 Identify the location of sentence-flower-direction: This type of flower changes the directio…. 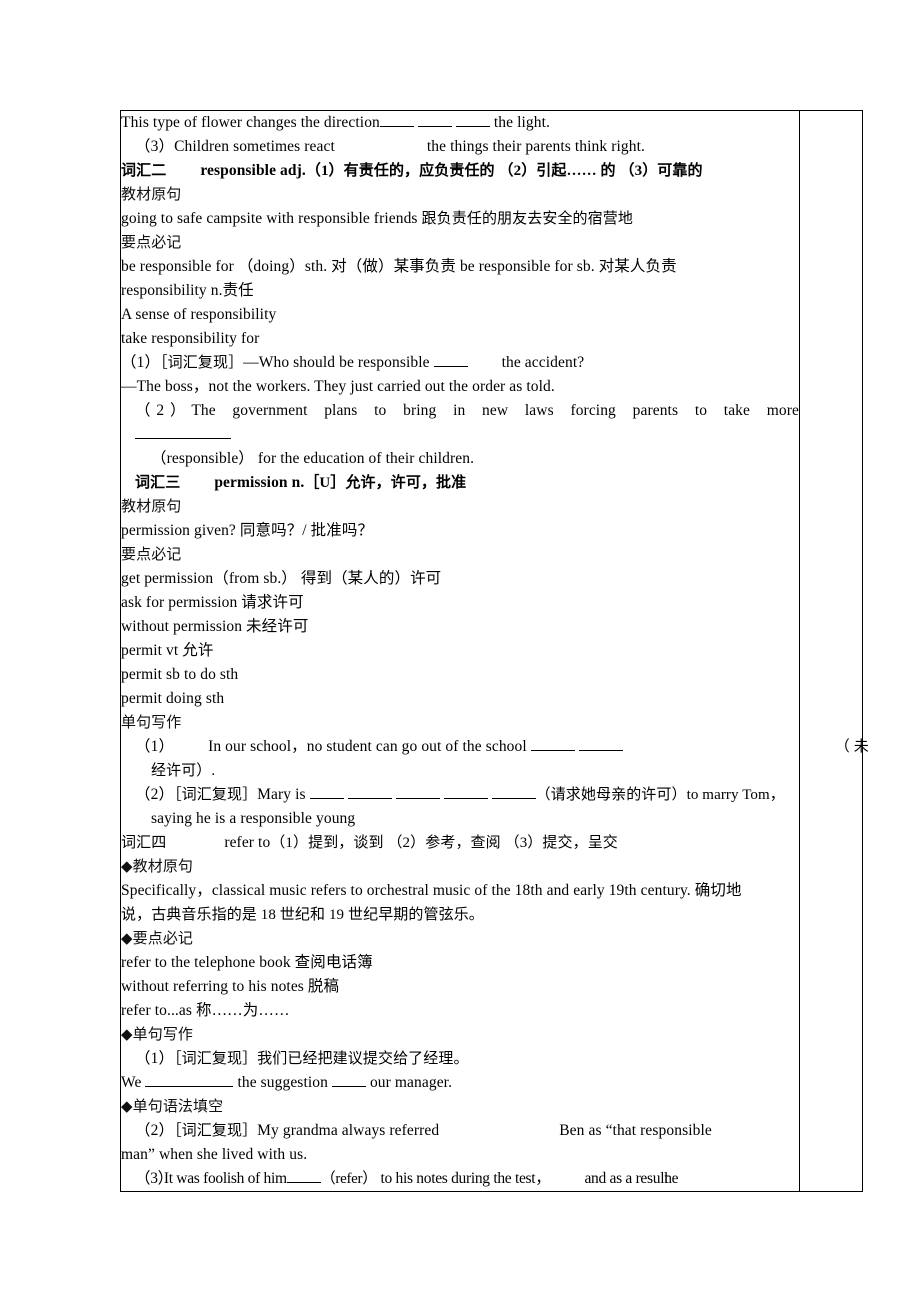
(460, 123).